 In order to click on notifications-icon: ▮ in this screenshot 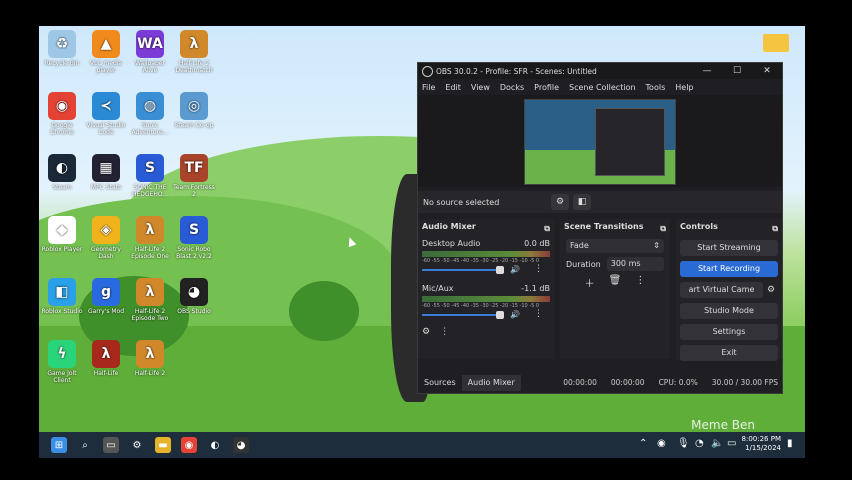, I will do `click(790, 443)`.